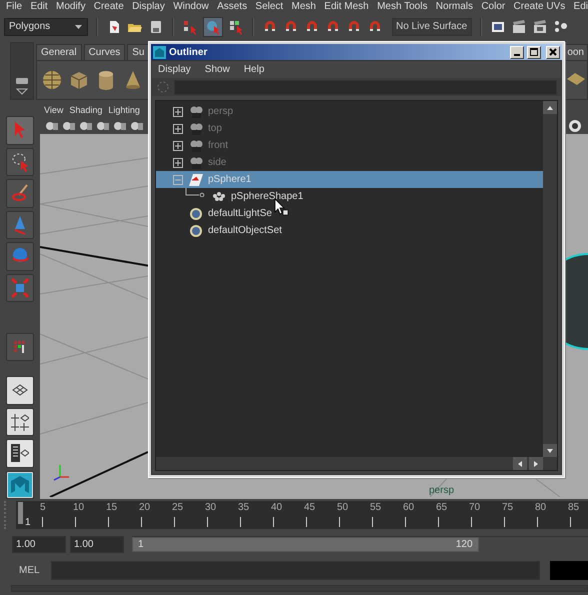 Image resolution: width=588 pixels, height=595 pixels. What do you see at coordinates (244, 507) in the screenshot?
I see `frame-tick-label: 35` at bounding box center [244, 507].